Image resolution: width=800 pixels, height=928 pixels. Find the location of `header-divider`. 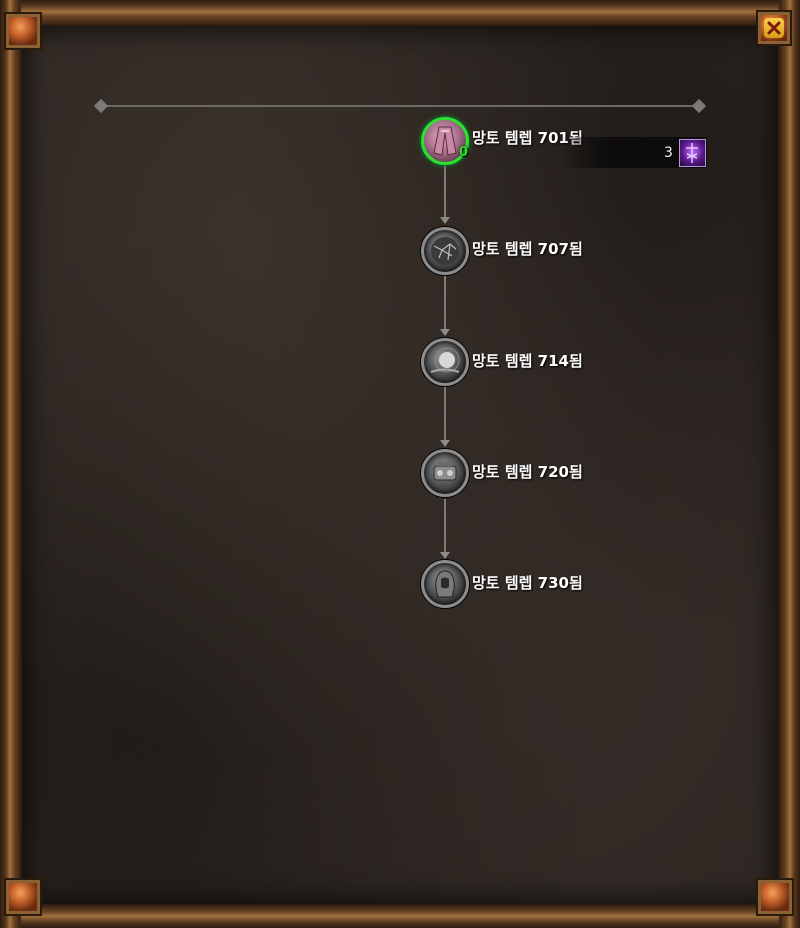

header-divider is located at coordinates (400, 106).